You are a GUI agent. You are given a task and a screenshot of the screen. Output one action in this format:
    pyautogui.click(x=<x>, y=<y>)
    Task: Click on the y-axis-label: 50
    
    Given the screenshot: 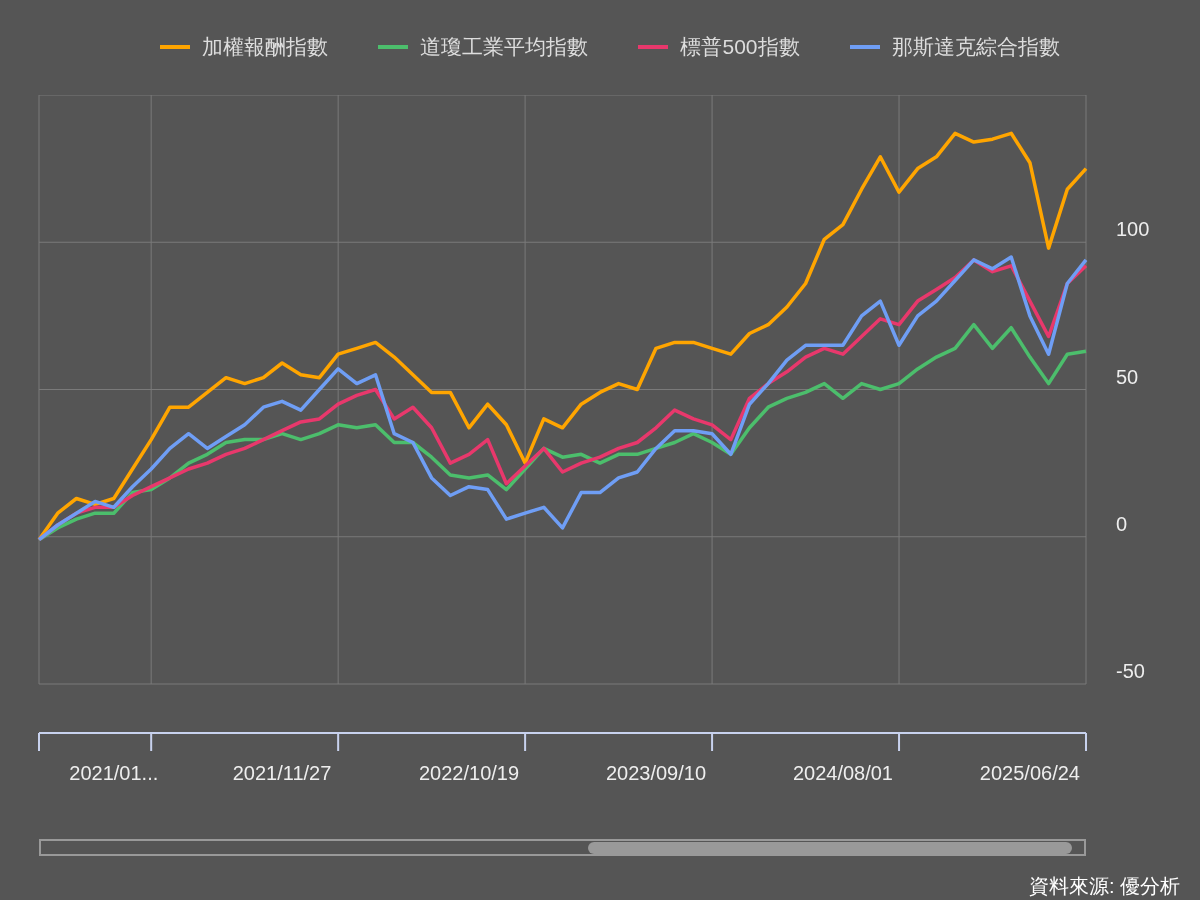 What is the action you would take?
    pyautogui.click(x=1127, y=376)
    